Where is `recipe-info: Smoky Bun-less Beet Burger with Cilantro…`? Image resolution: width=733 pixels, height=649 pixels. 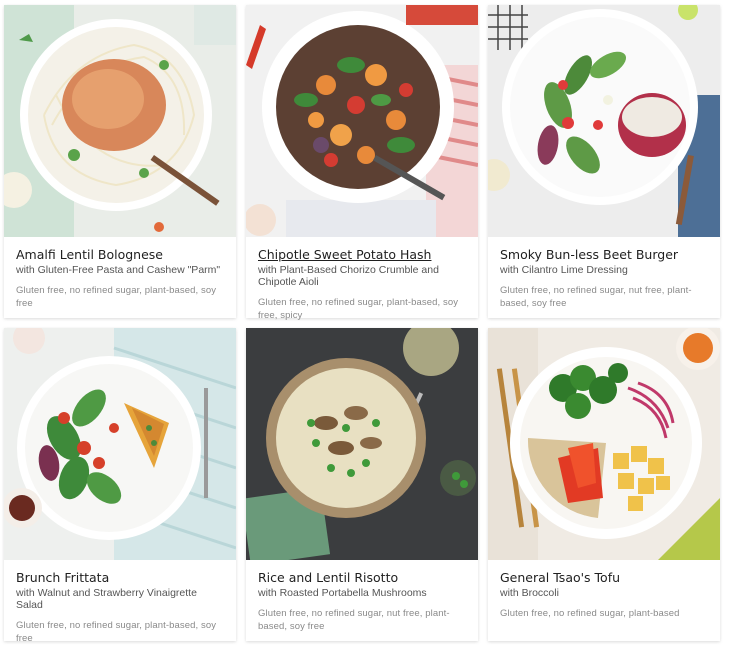 recipe-info: Smoky Bun-less Beet Burger with Cilantro… is located at coordinates (604, 273).